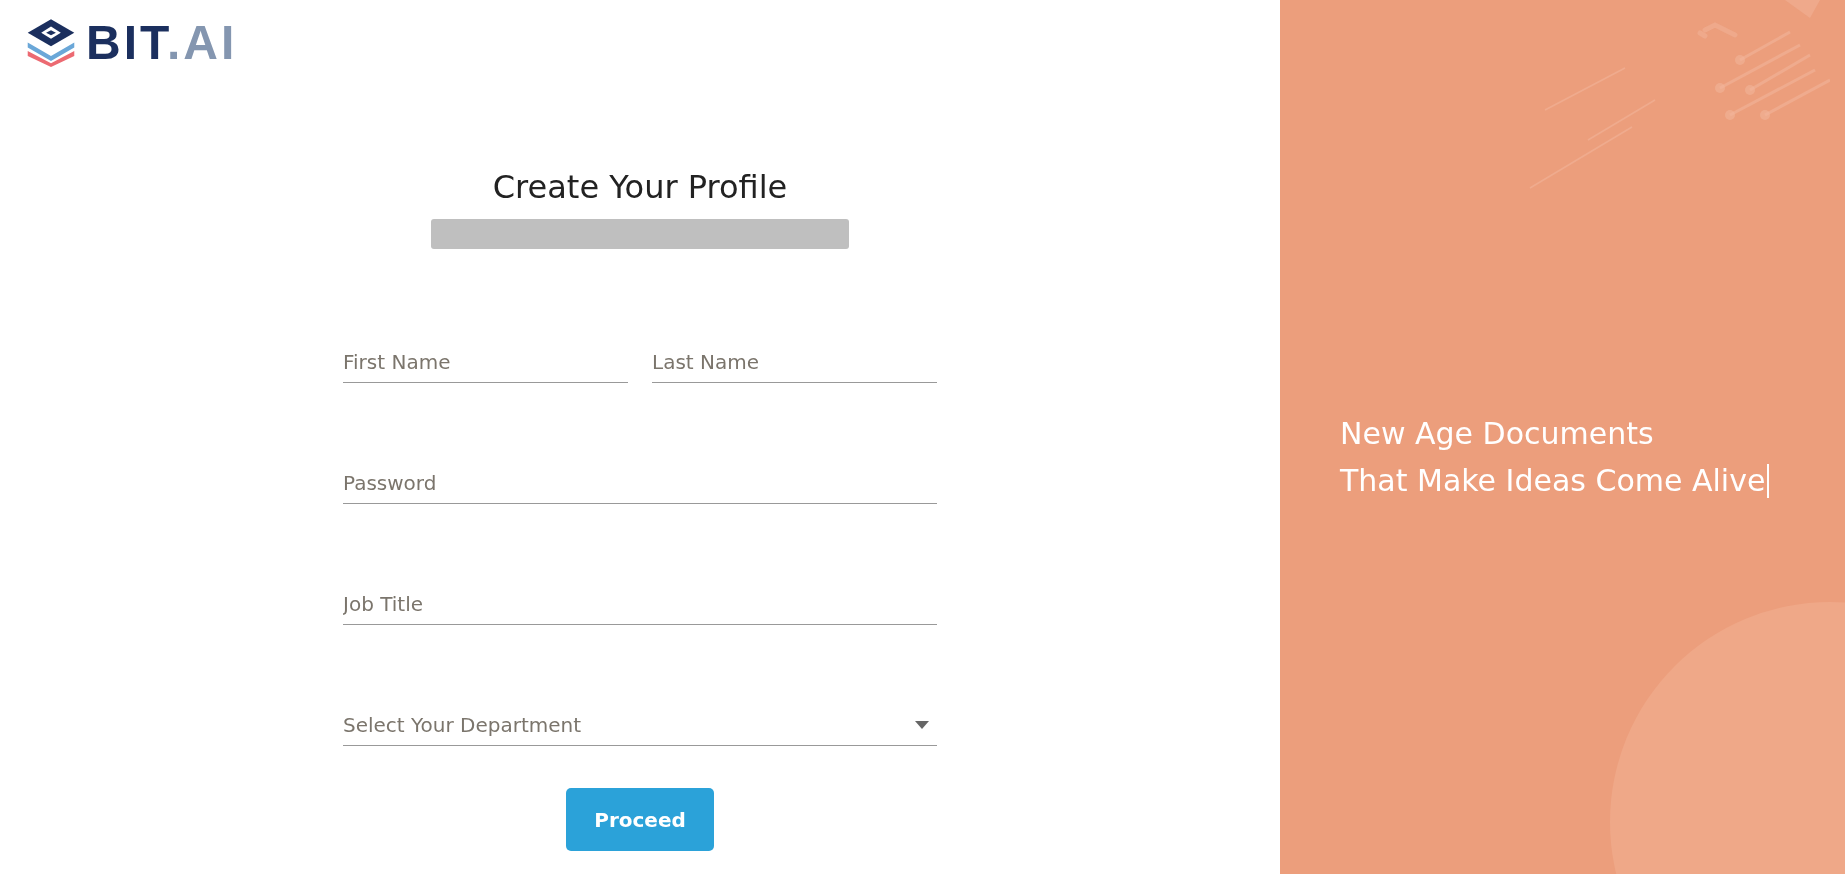 The height and width of the screenshot is (874, 1845). I want to click on input-field: Last Name, so click(794, 363).